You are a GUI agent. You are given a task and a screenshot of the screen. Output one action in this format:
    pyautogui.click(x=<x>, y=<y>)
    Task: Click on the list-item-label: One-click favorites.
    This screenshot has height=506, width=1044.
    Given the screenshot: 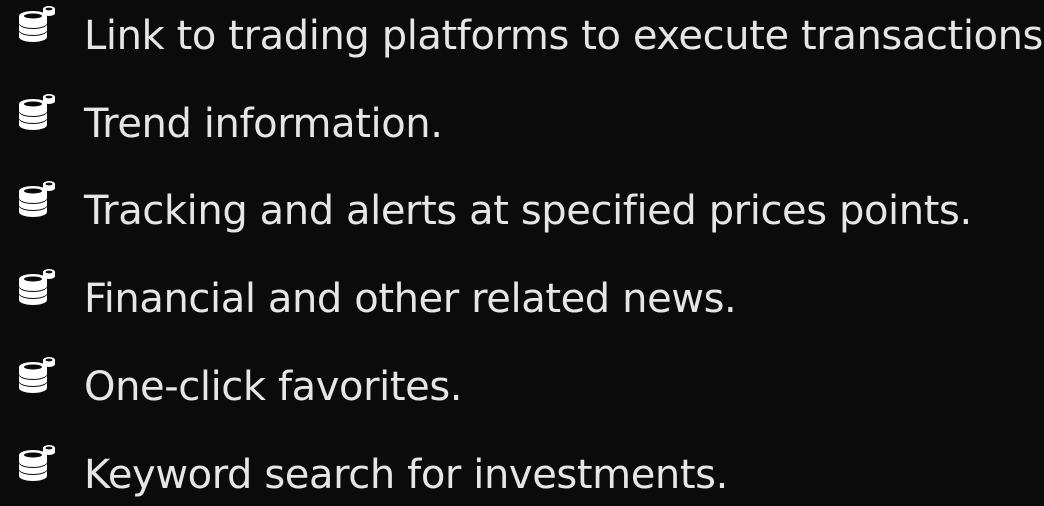 What is the action you would take?
    pyautogui.click(x=273, y=387)
    